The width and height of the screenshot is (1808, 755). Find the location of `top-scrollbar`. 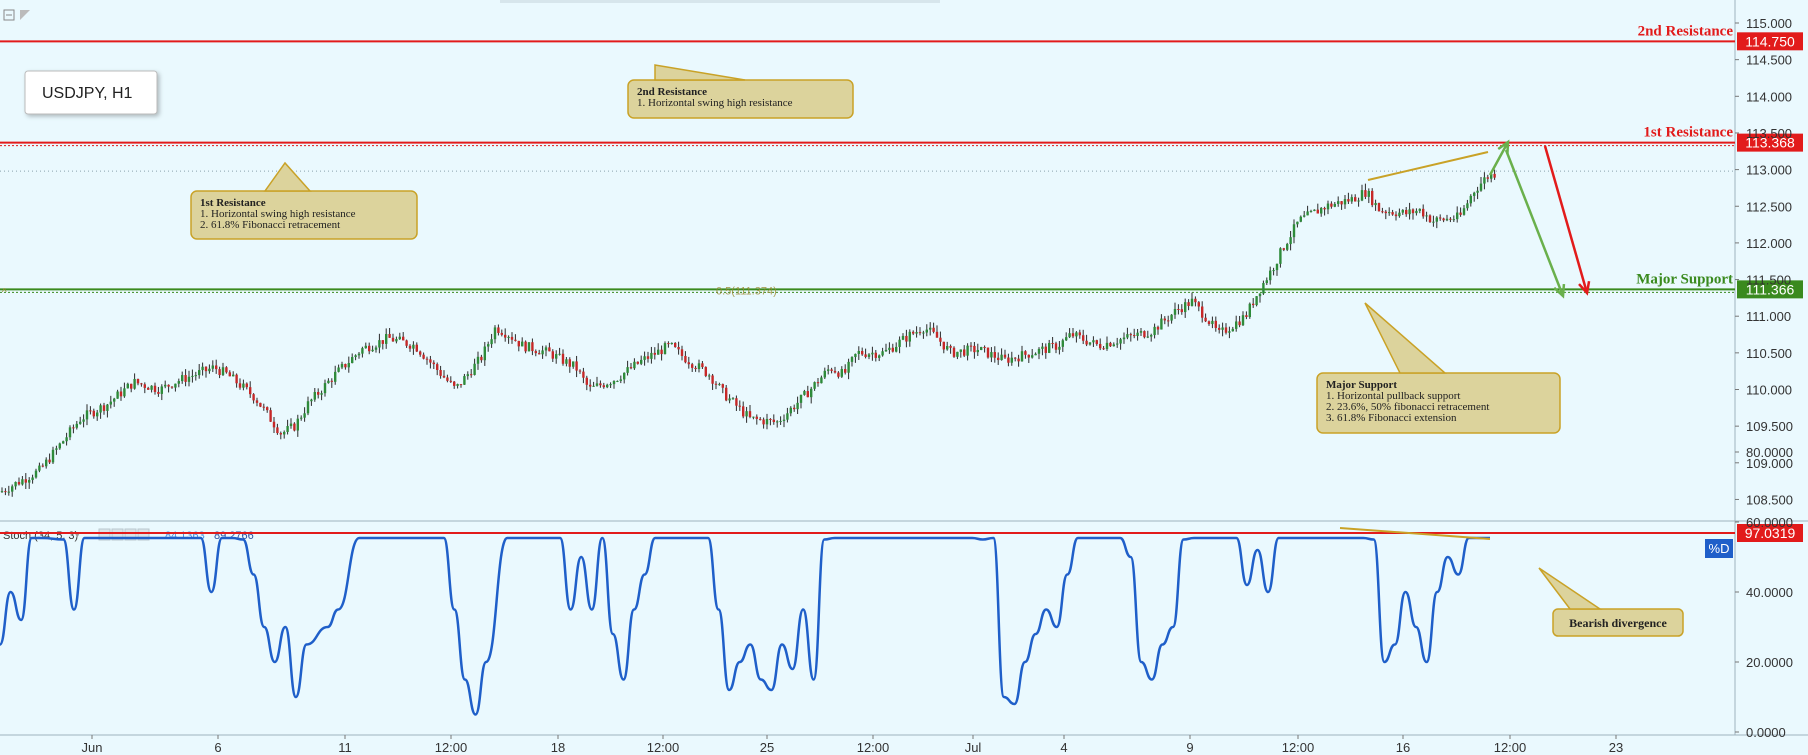

top-scrollbar is located at coordinates (720, 1).